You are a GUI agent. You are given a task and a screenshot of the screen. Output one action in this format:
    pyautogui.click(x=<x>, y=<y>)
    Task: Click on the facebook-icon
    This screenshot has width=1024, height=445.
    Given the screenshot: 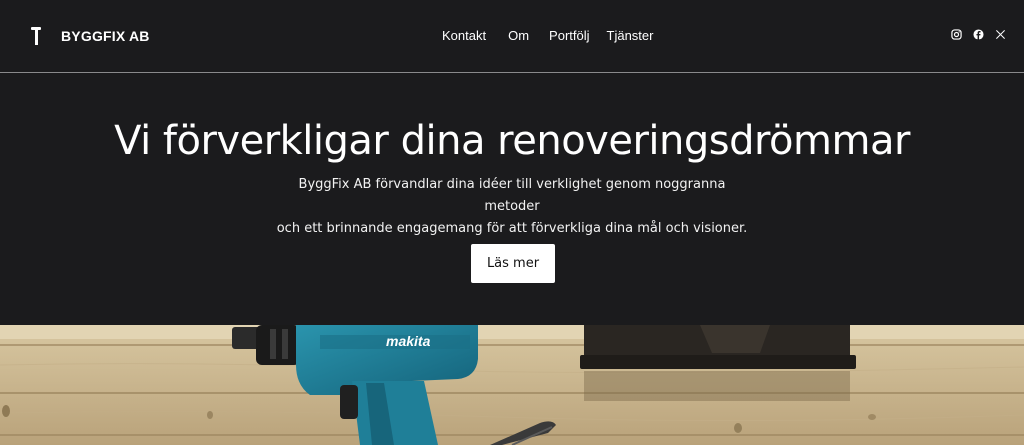 What is the action you would take?
    pyautogui.click(x=978, y=34)
    